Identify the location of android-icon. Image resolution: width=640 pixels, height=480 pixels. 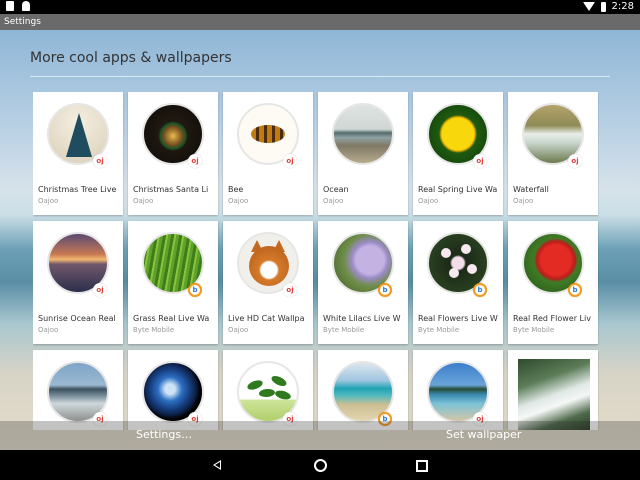
(26, 6).